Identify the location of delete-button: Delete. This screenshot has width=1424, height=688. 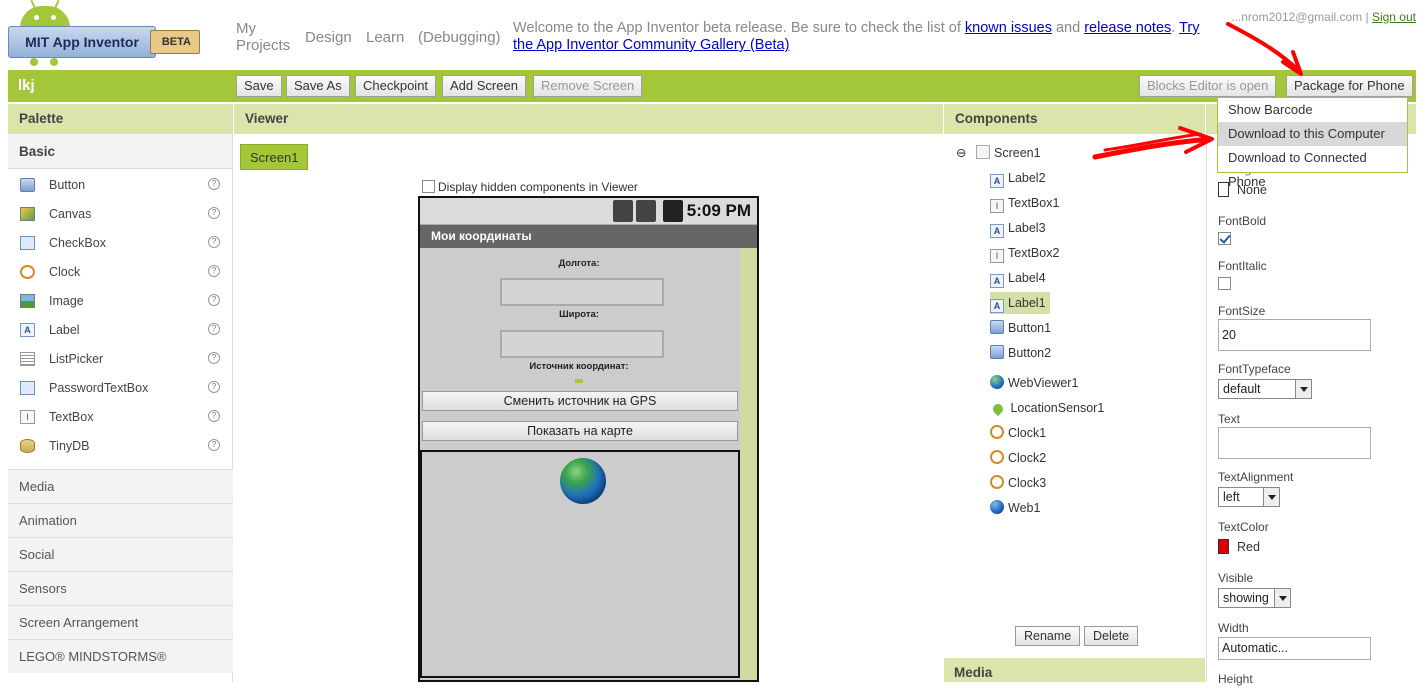
(1111, 636).